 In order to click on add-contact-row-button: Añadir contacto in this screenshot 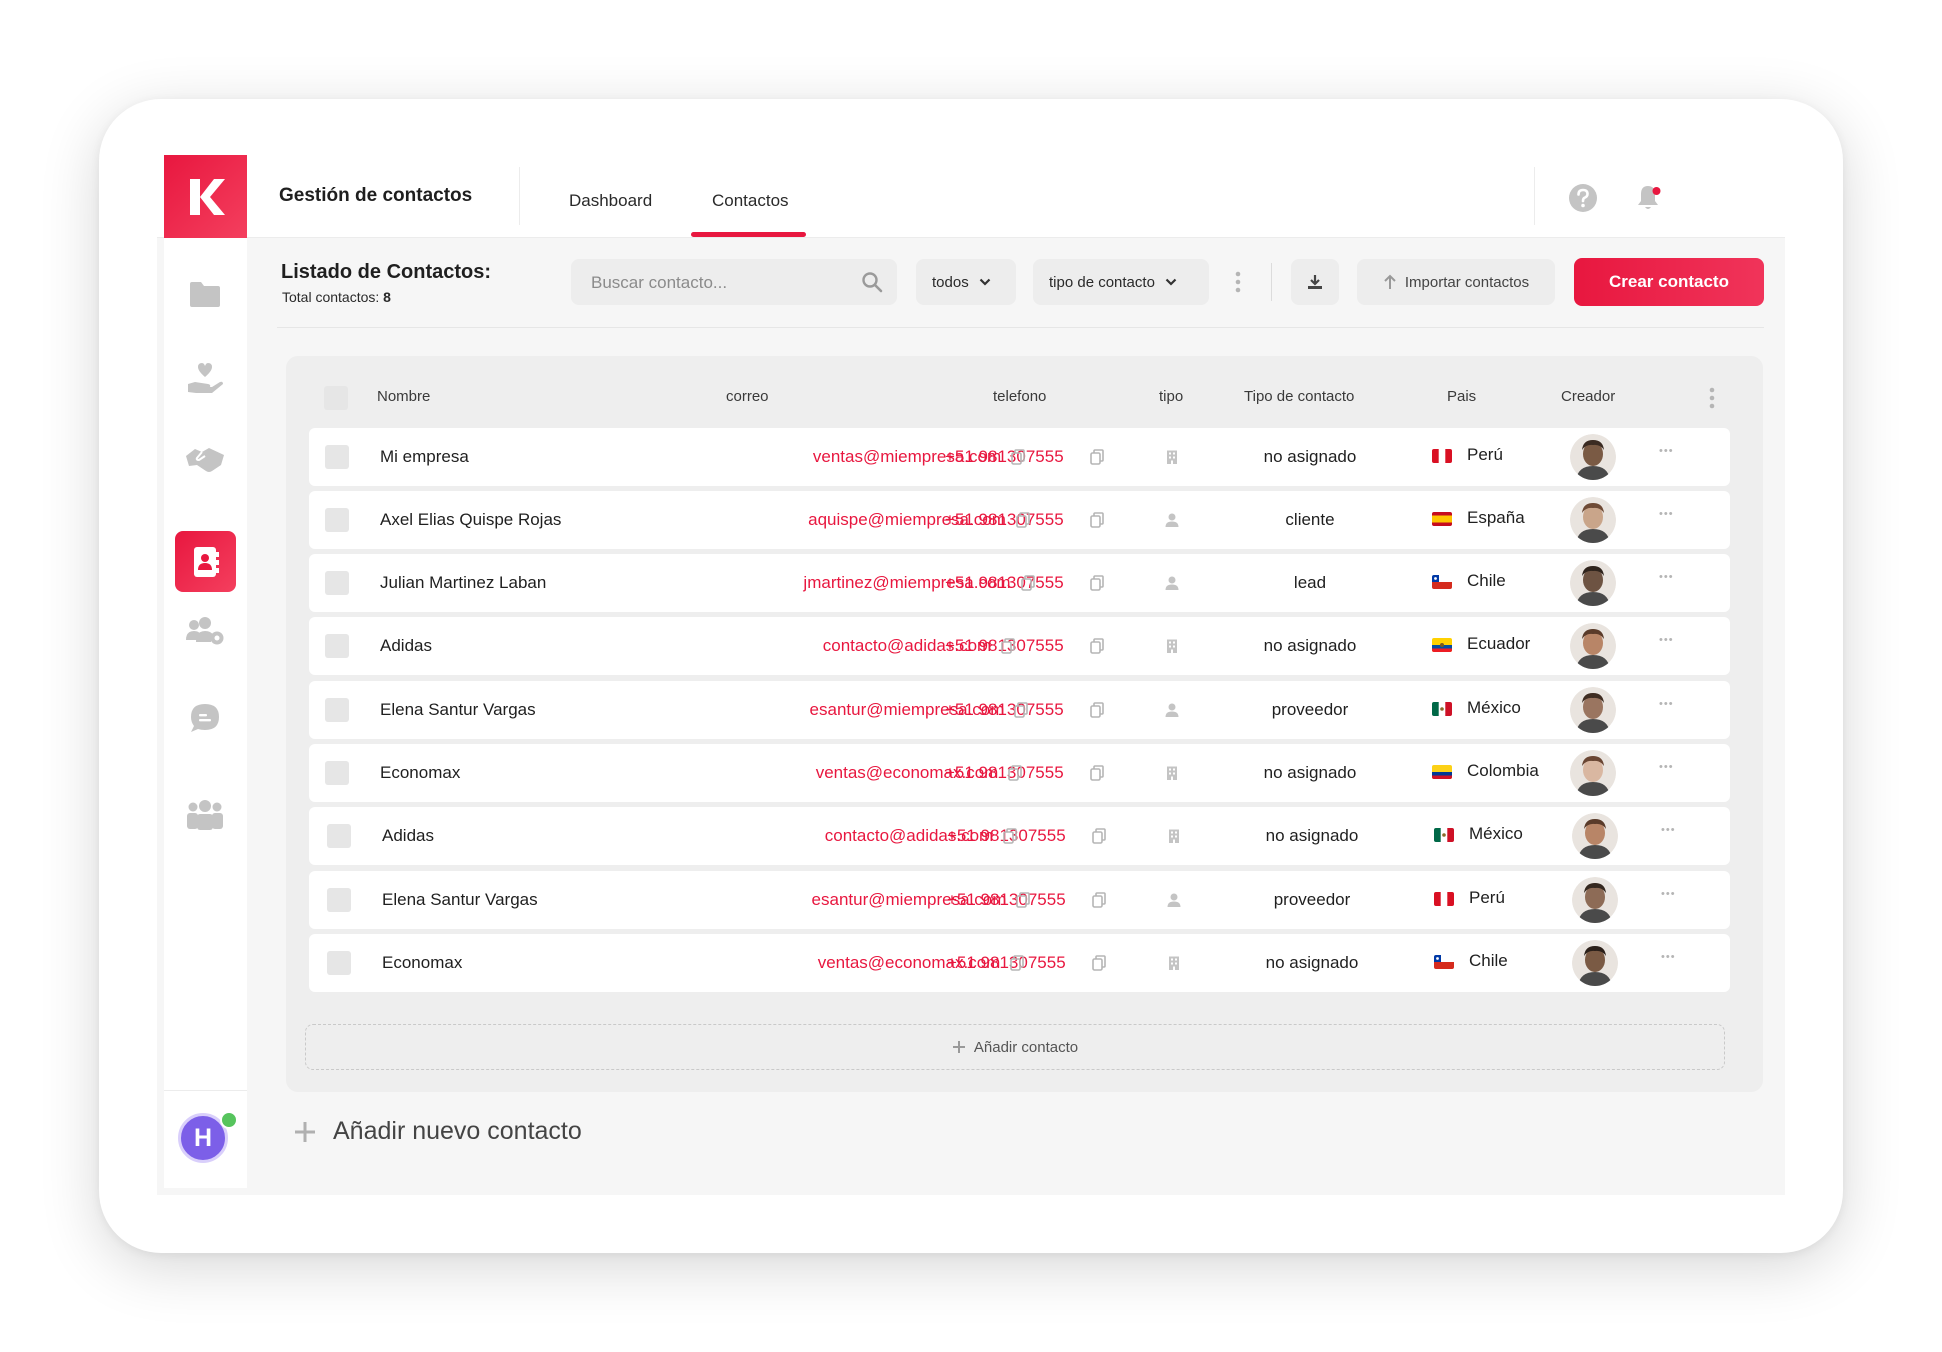, I will do `click(1015, 1047)`.